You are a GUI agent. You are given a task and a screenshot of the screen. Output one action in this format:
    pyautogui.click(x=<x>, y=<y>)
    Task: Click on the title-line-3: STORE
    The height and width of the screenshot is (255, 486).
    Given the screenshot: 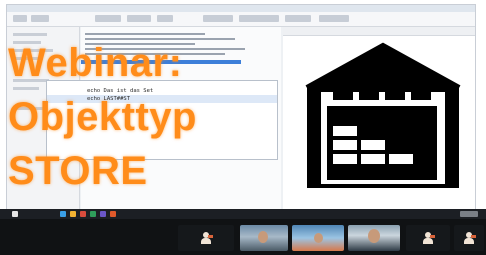 What is the action you would take?
    pyautogui.click(x=78, y=171)
    